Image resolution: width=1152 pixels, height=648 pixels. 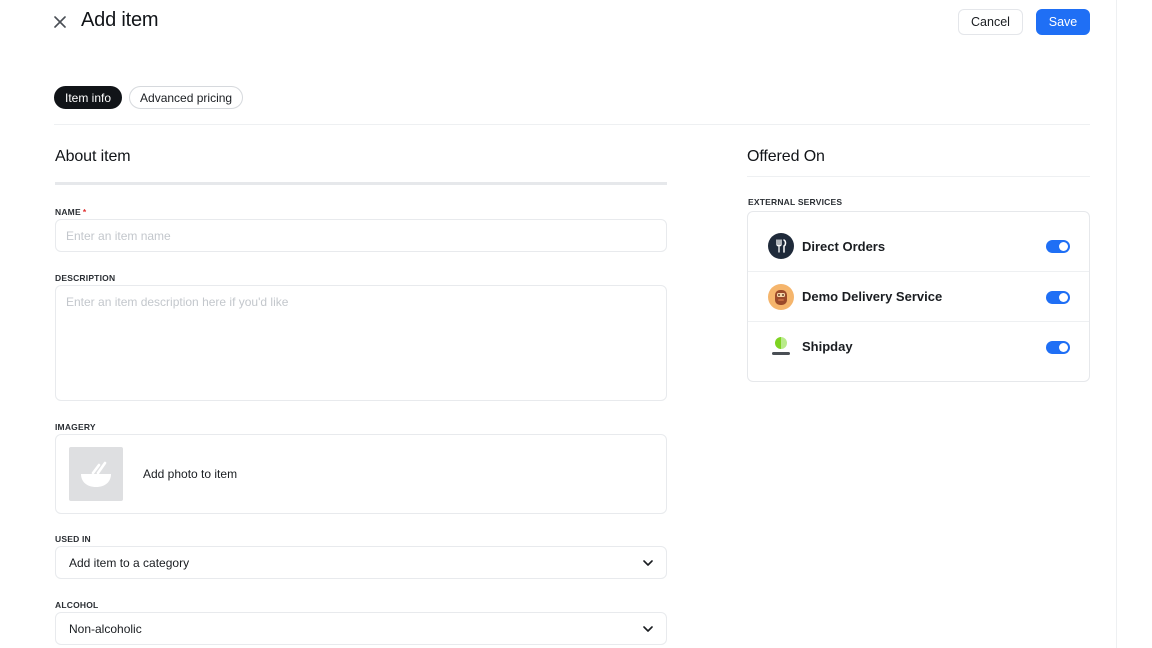 I want to click on direct-orders-toggle, so click(x=1058, y=246).